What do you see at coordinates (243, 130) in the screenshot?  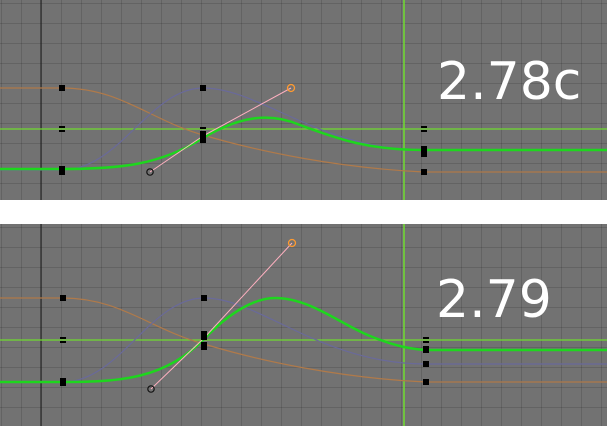 I see `keyframe-markers` at bounding box center [243, 130].